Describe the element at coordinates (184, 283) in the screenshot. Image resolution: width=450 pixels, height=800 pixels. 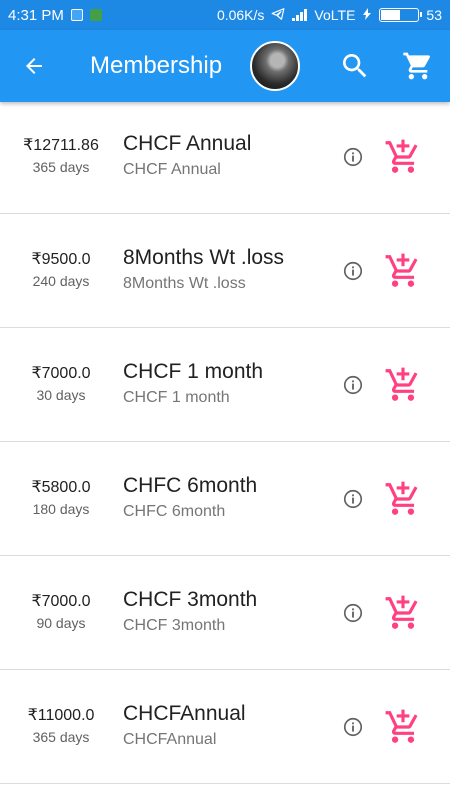
I see `plan-subtitle: 8Months Wt .loss` at that location.